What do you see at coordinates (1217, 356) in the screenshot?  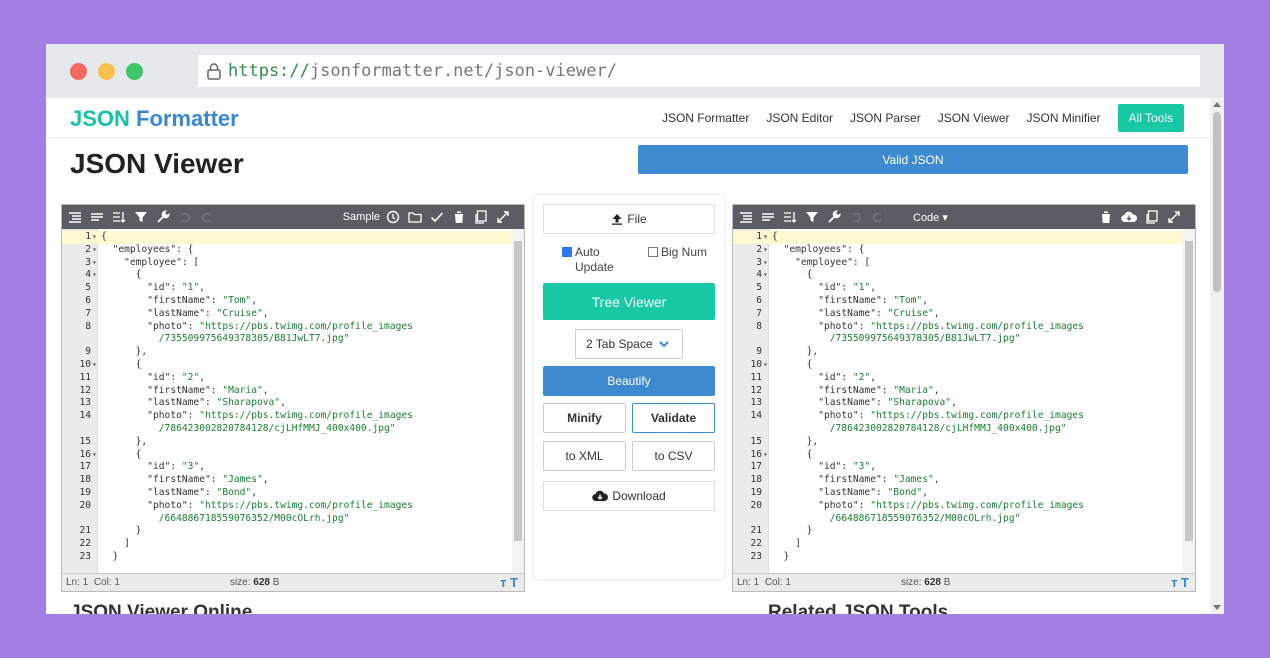 I see `page-scrollbar` at bounding box center [1217, 356].